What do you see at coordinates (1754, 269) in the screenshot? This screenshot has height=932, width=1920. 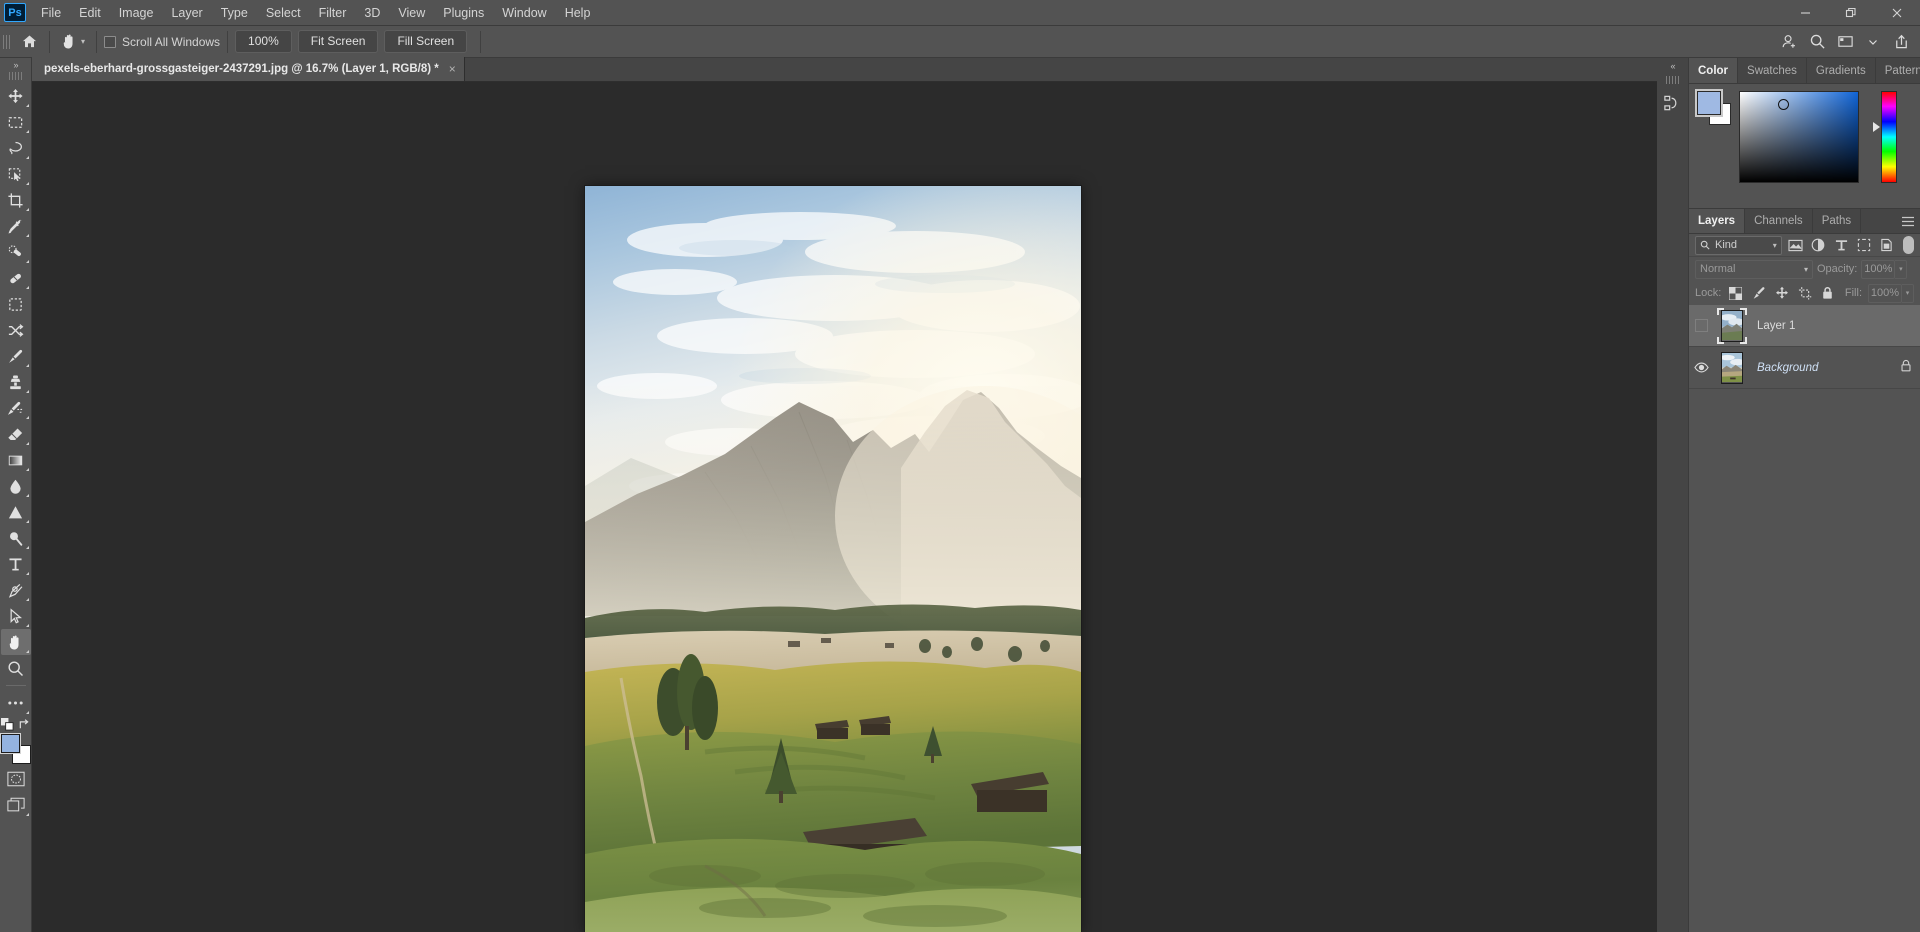 I see `blend-mode-dropdown: Normal ▾` at bounding box center [1754, 269].